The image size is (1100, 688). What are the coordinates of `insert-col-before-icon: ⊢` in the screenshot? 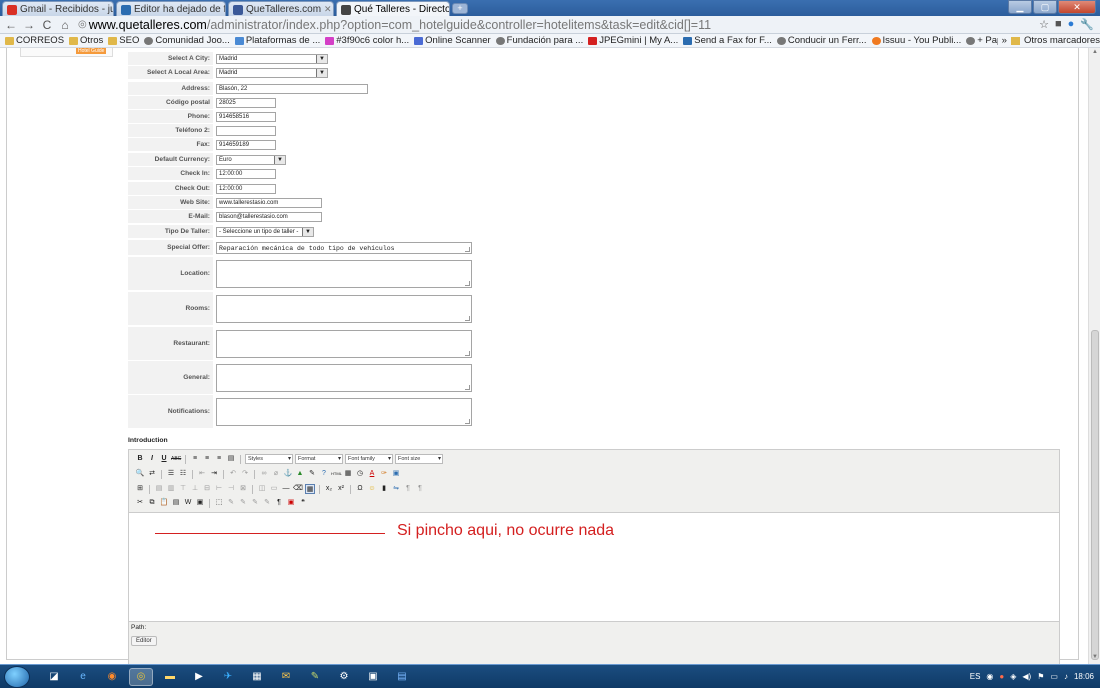 It's located at (219, 489).